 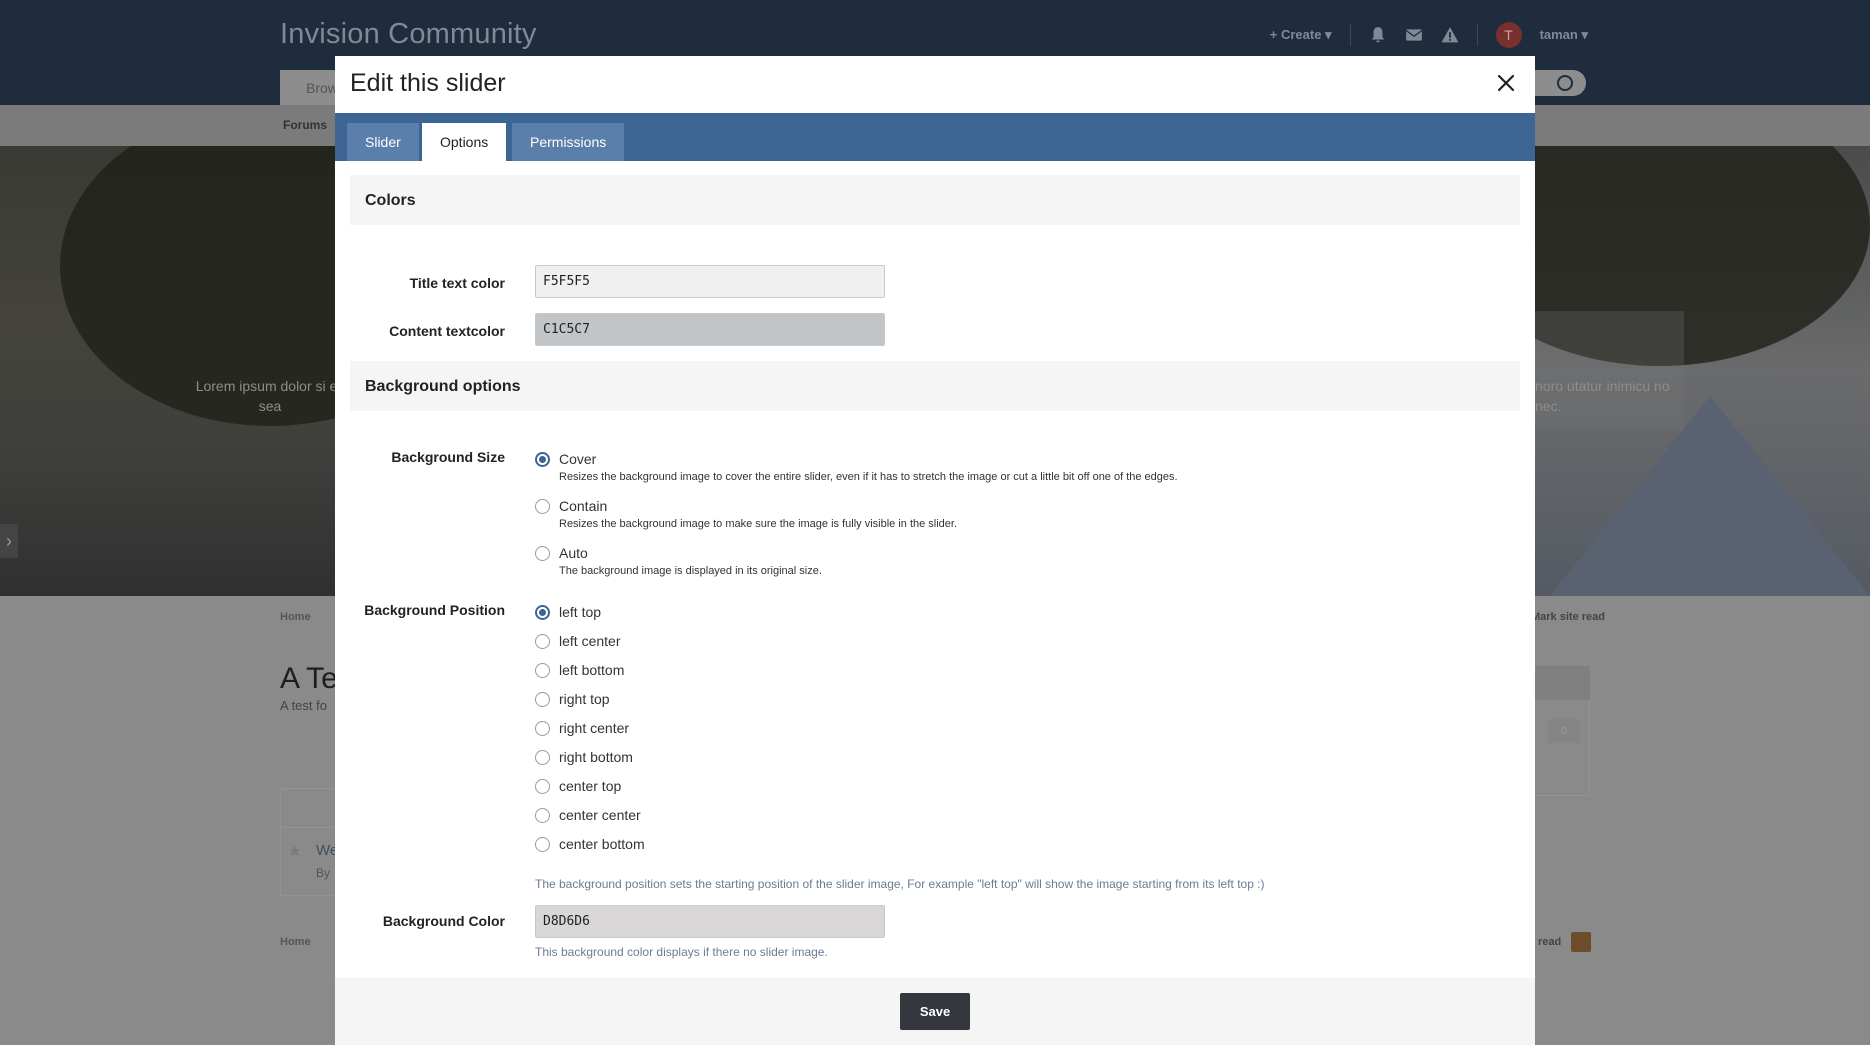 What do you see at coordinates (428, 83) in the screenshot?
I see `modal-title: Edit this slider` at bounding box center [428, 83].